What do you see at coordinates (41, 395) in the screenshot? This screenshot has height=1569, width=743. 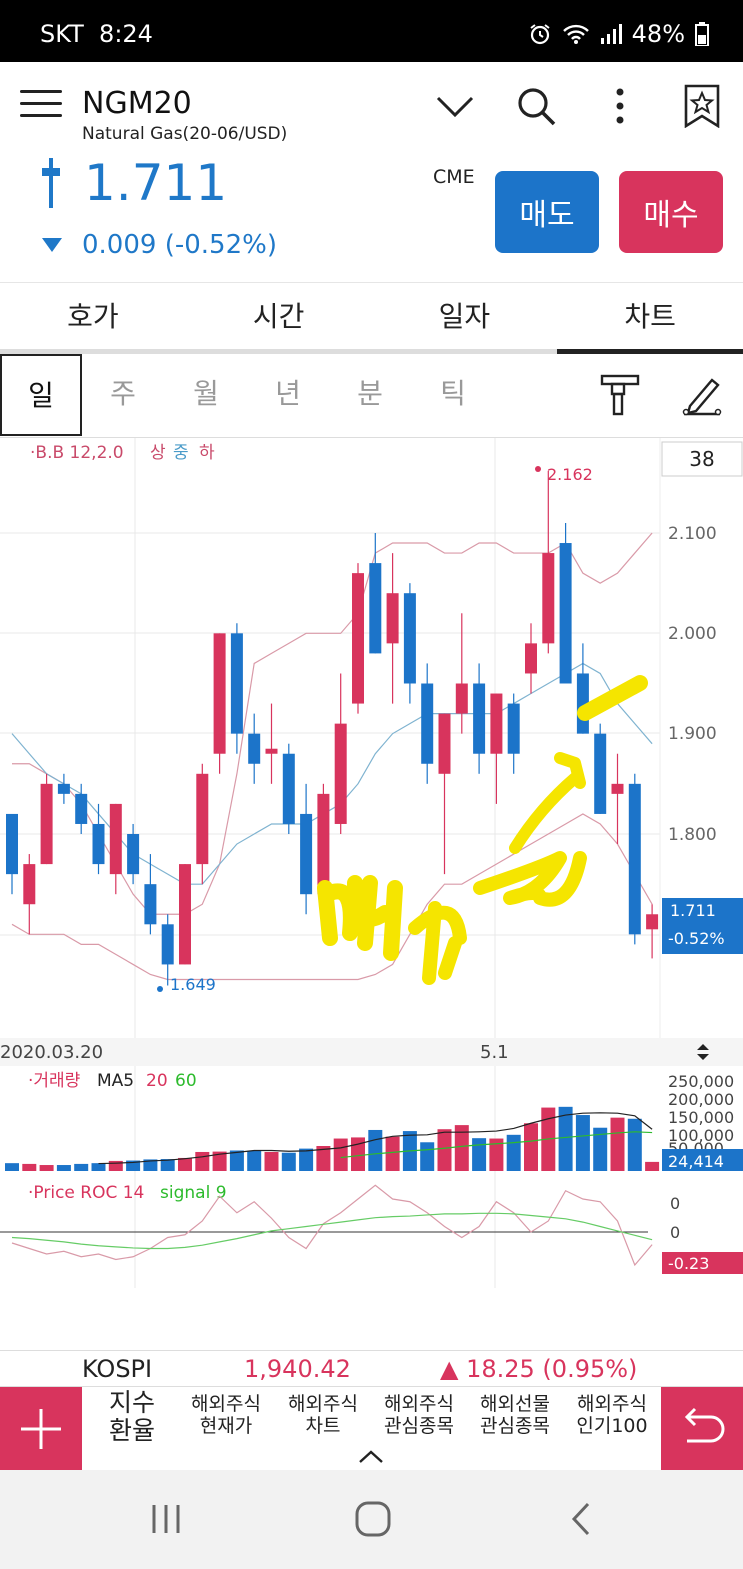 I see `period-day: 일` at bounding box center [41, 395].